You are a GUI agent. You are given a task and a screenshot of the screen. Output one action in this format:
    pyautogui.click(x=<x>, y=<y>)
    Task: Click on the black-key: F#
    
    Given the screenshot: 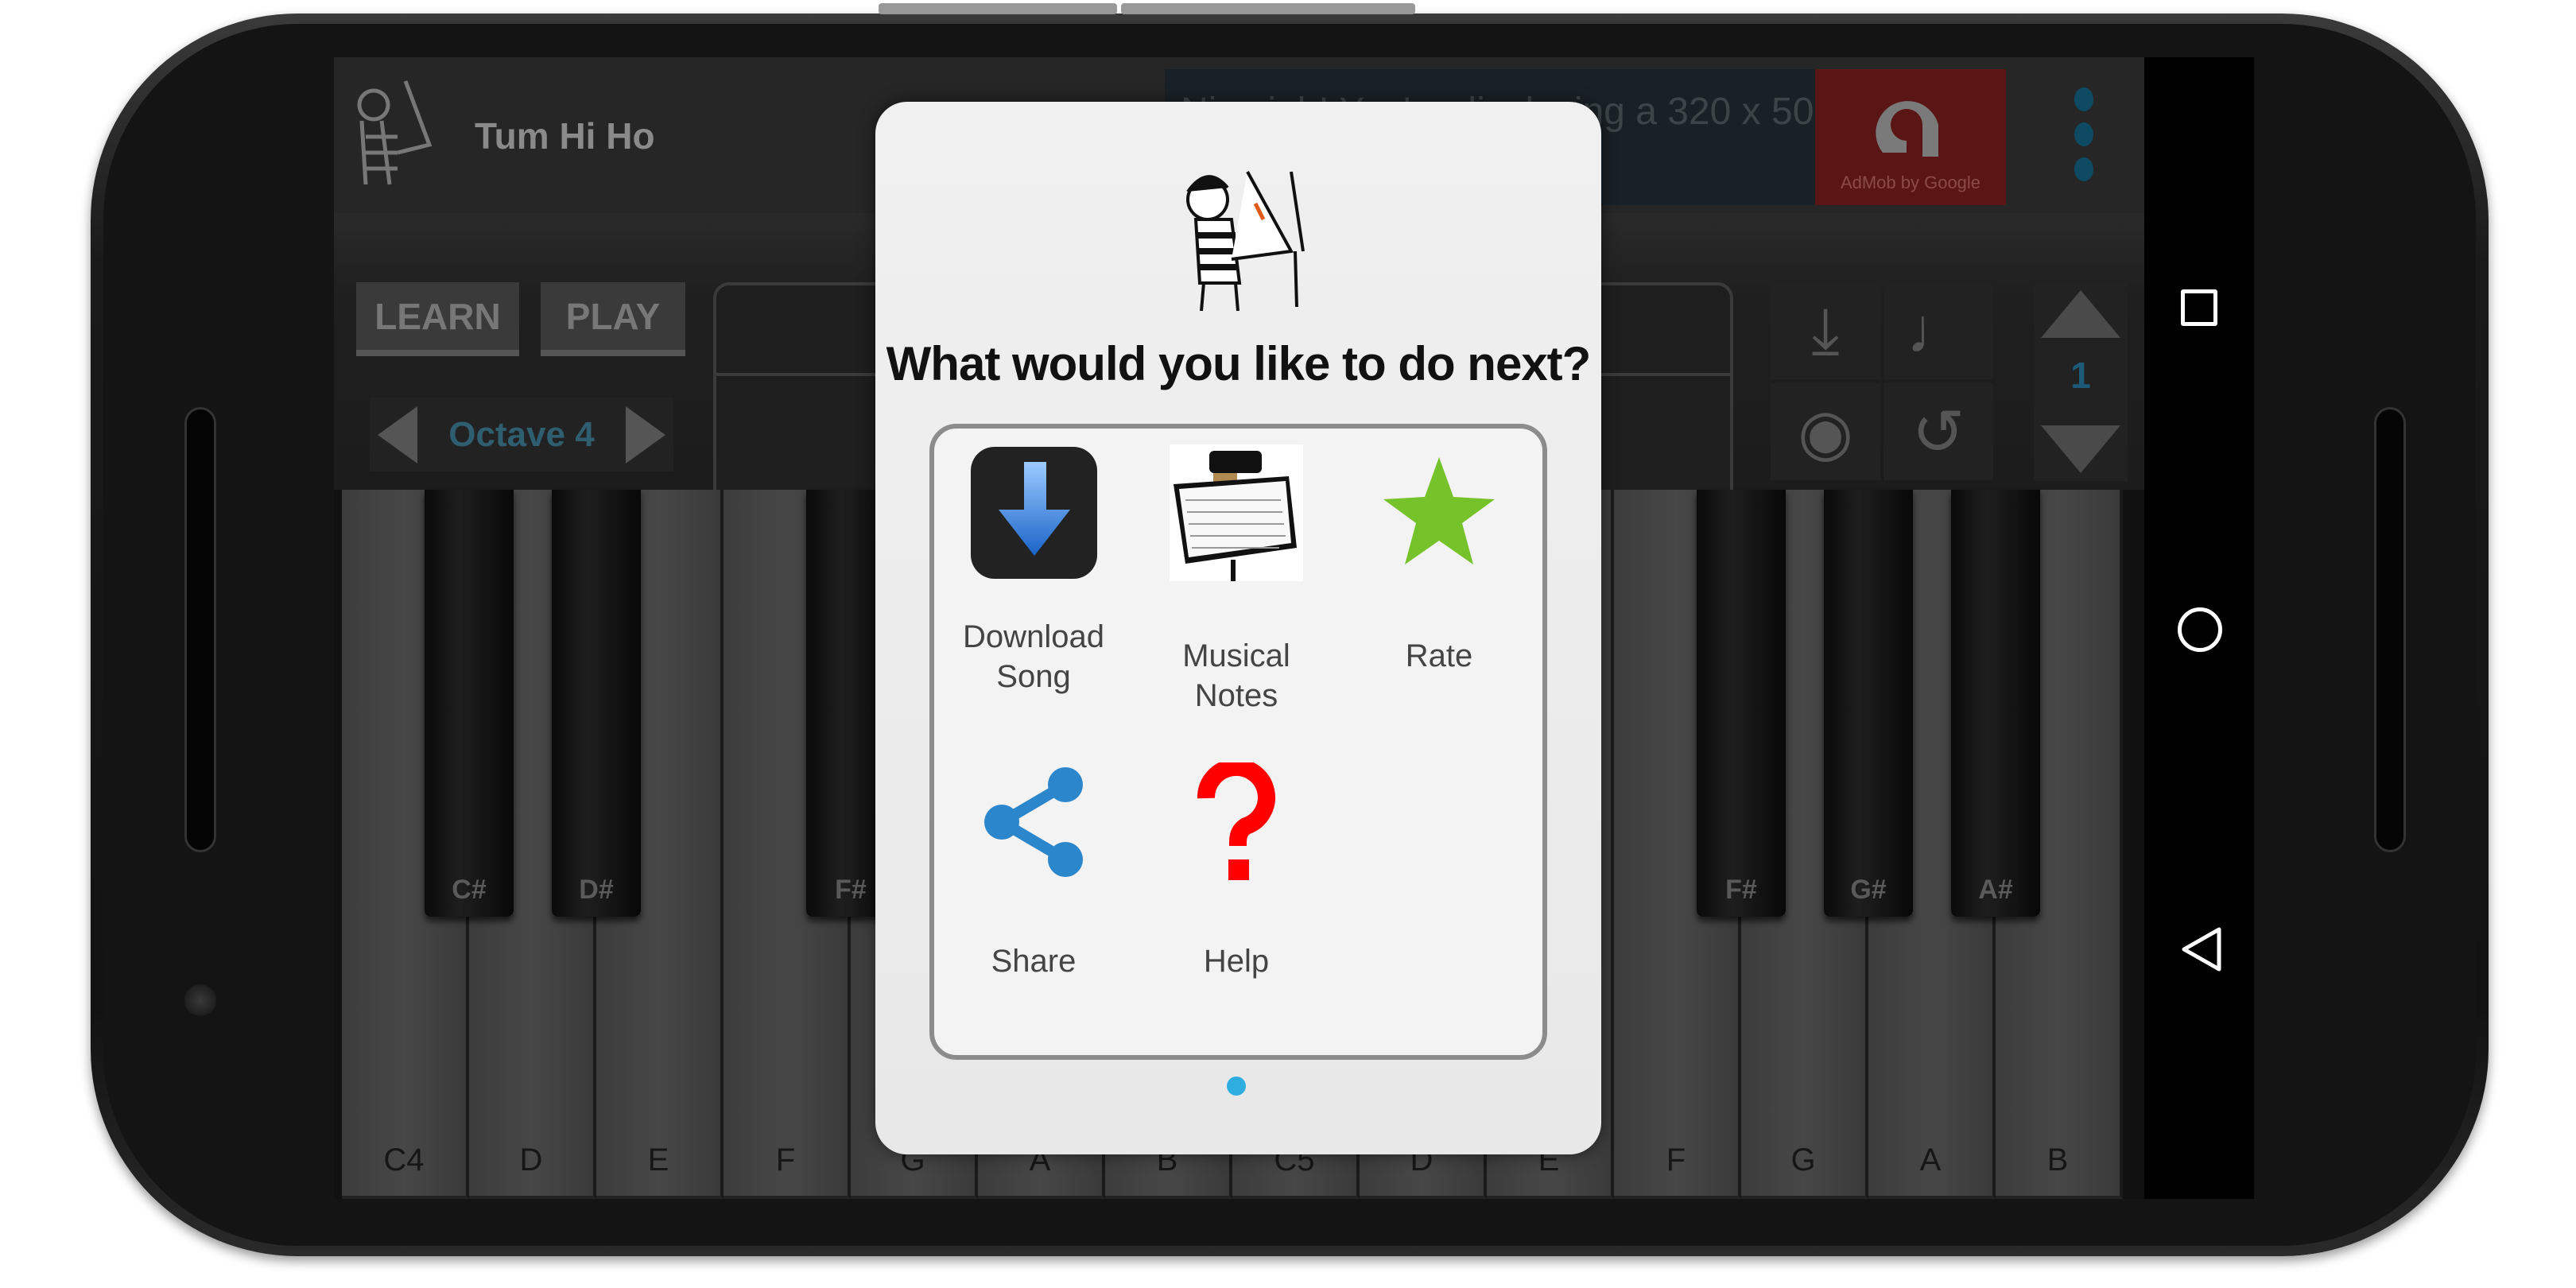 What is the action you would take?
    pyautogui.click(x=1742, y=704)
    